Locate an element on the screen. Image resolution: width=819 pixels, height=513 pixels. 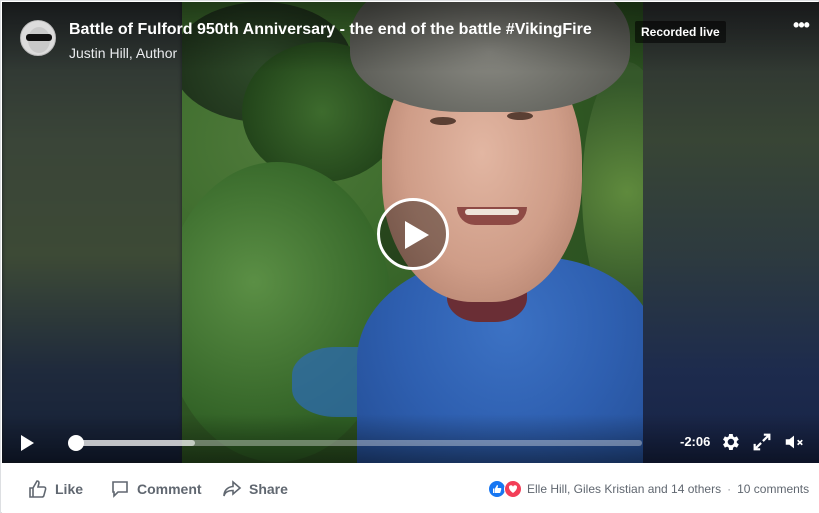
time-remaining: -2:06 is located at coordinates (695, 441).